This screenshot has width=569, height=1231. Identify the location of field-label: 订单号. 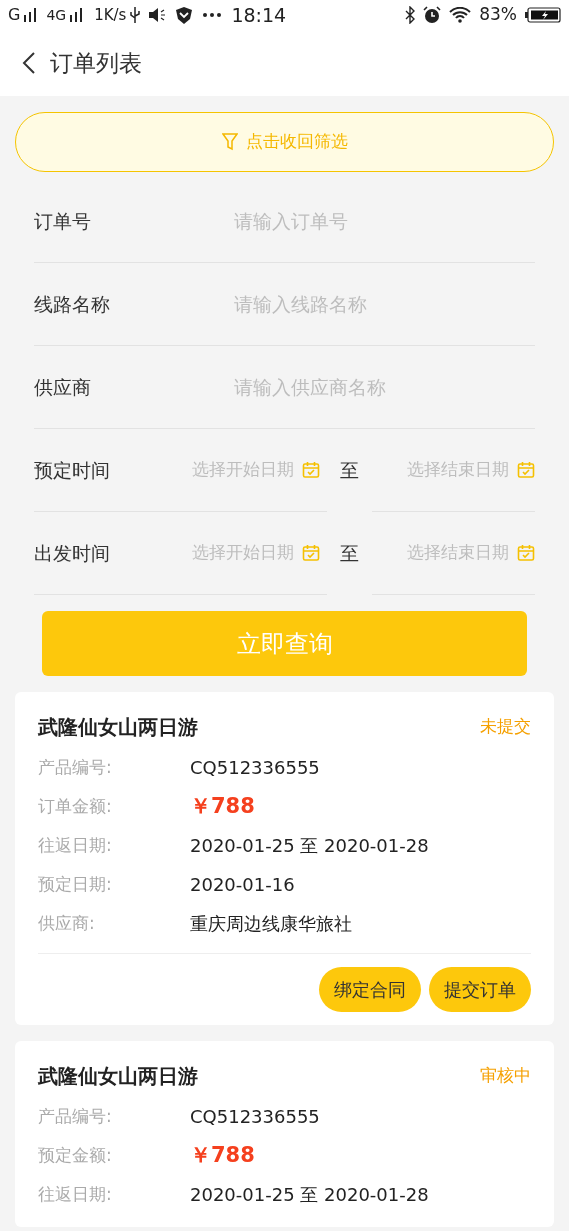
(63, 221).